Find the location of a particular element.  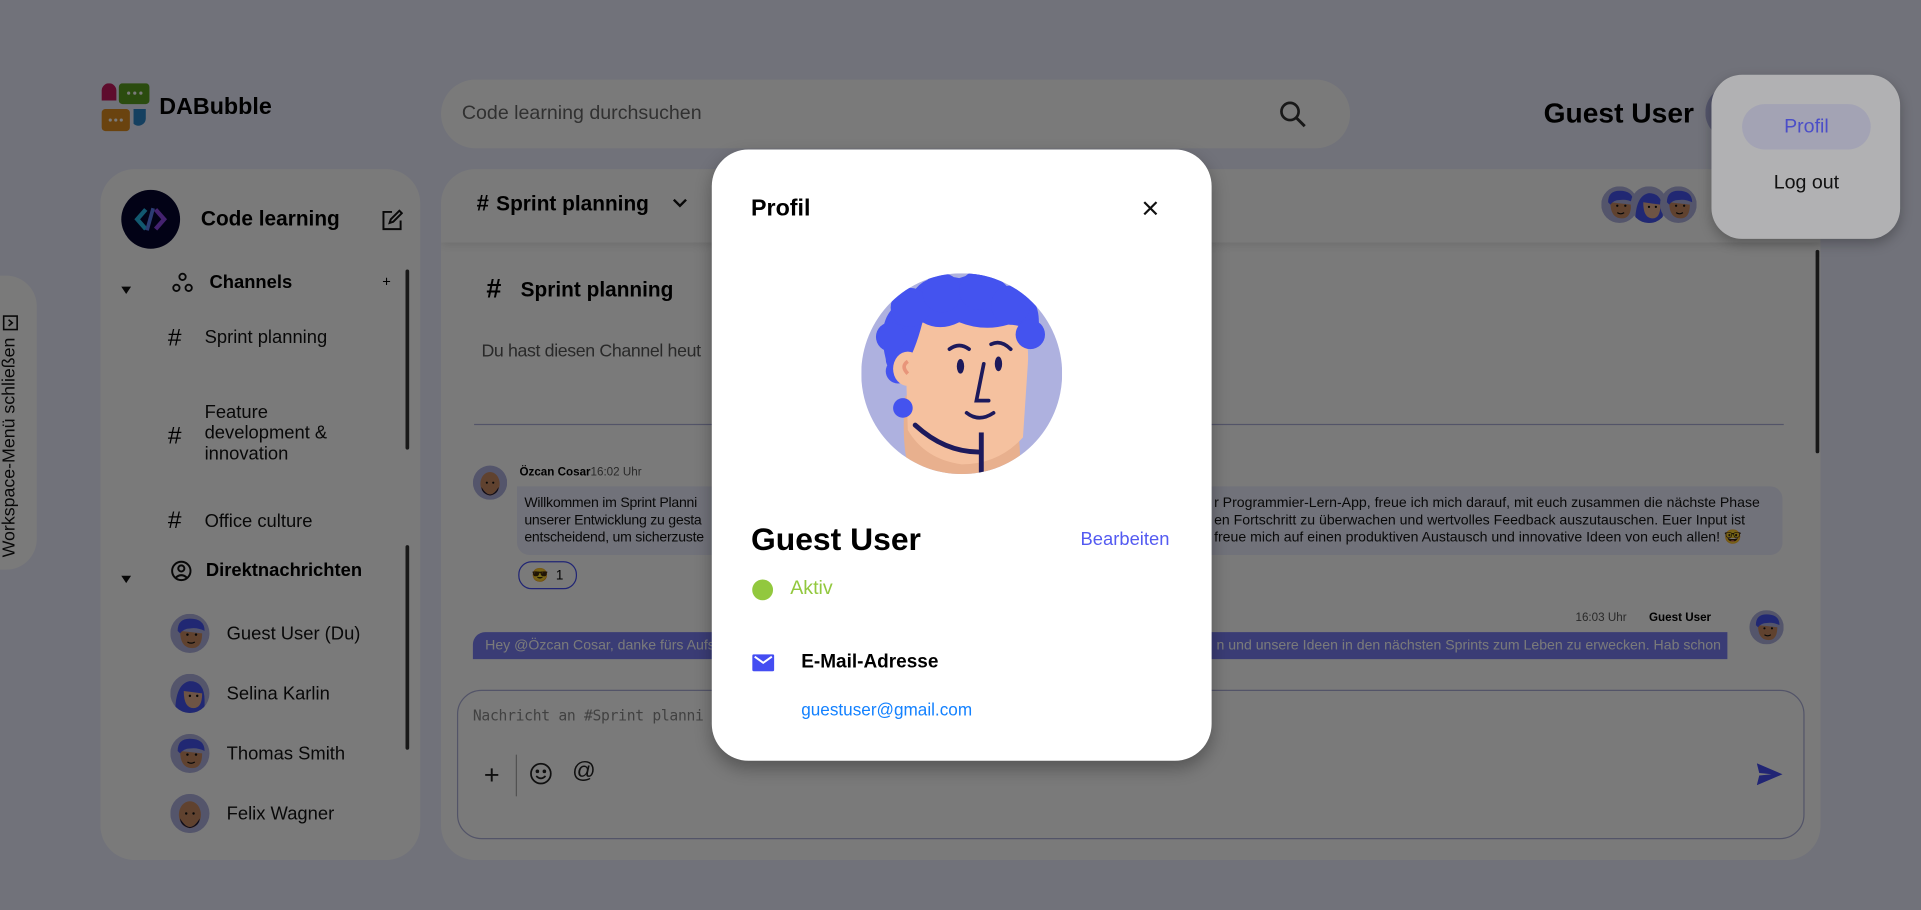

profile-avatar is located at coordinates (962, 374).